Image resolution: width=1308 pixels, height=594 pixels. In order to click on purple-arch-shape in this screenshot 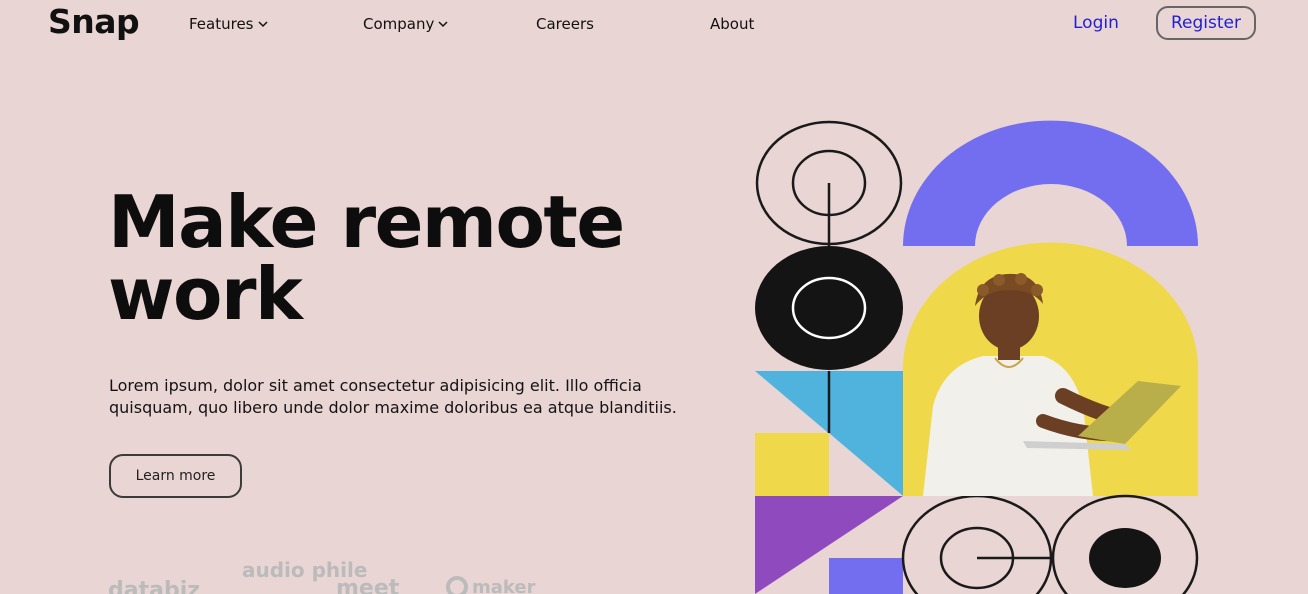, I will do `click(1050, 183)`.